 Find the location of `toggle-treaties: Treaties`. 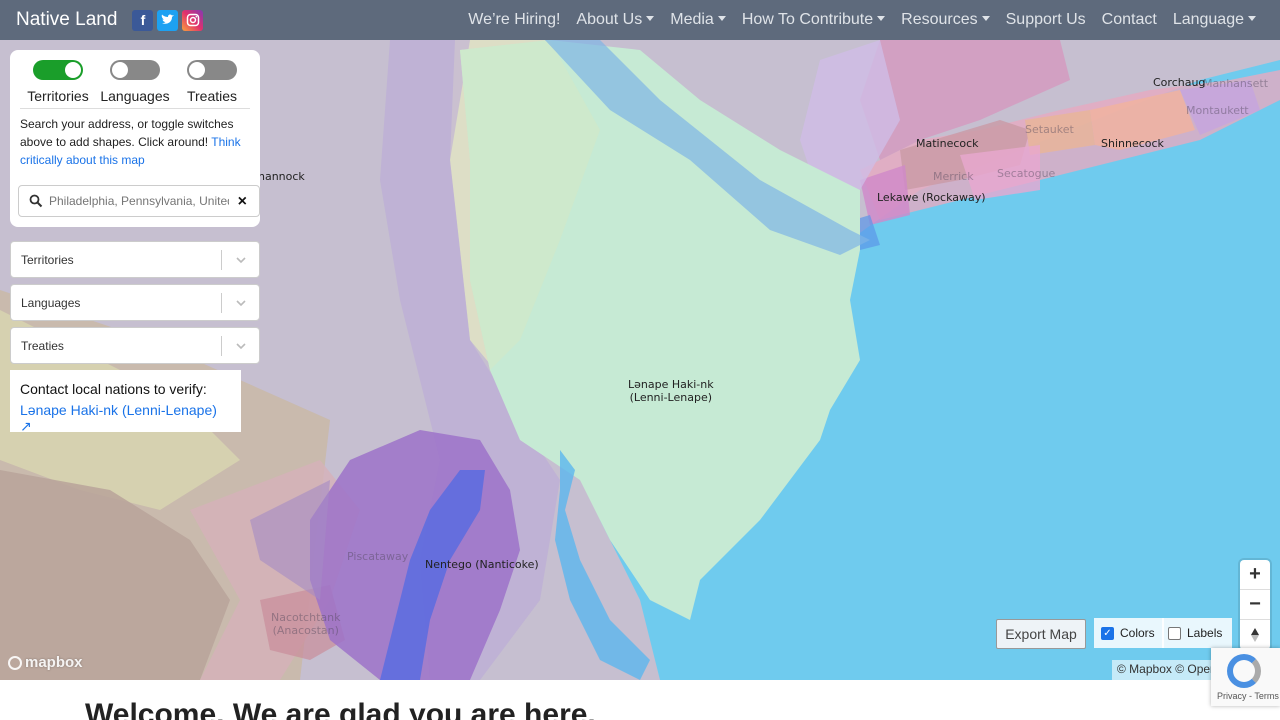

toggle-treaties: Treaties is located at coordinates (212, 82).